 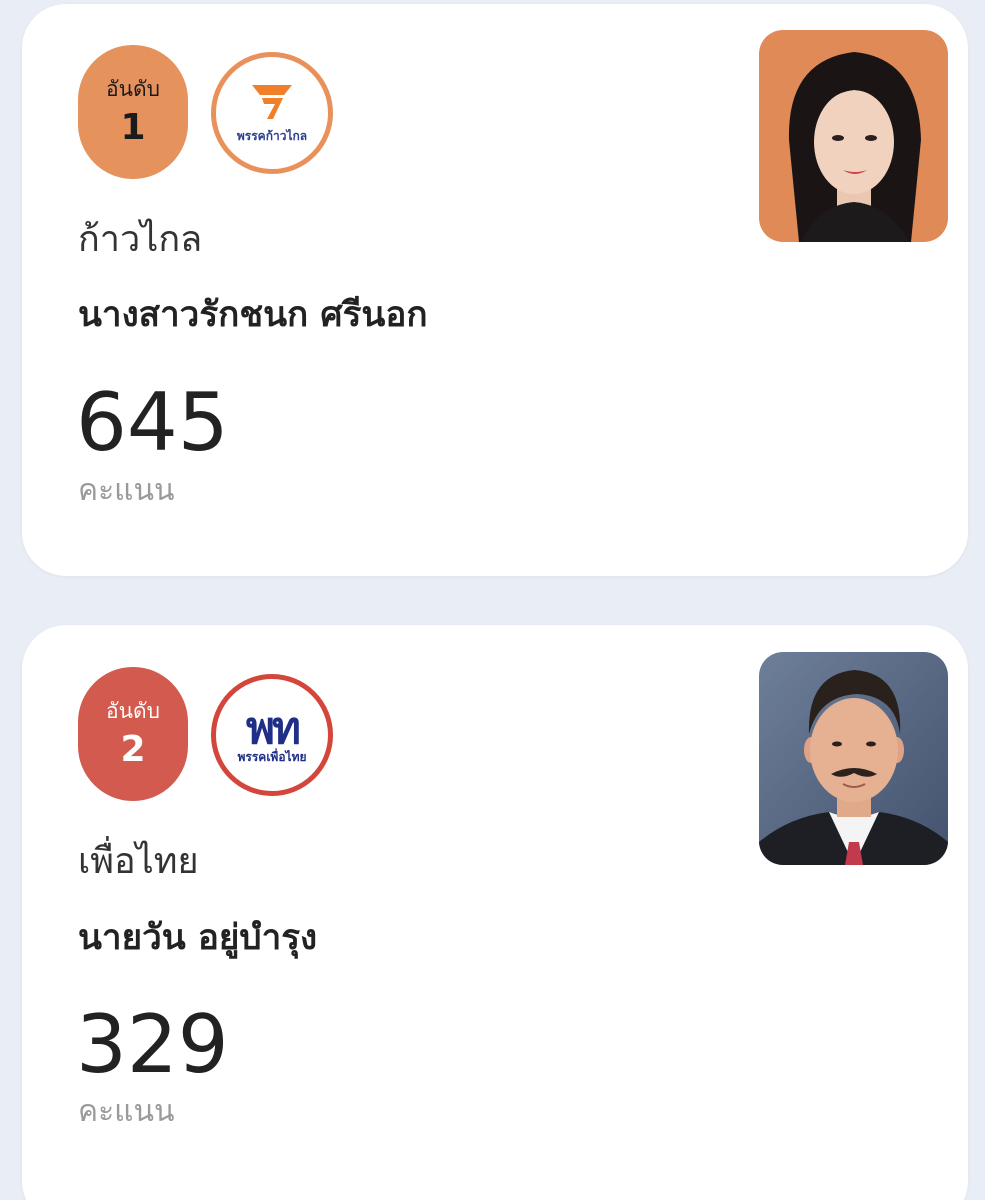 I want to click on party-logo-caption: พรรคเพื่อไทย, so click(x=272, y=757).